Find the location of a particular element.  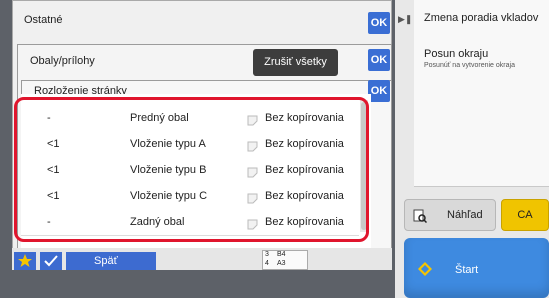

ok-button-covers: OK is located at coordinates (379, 60).